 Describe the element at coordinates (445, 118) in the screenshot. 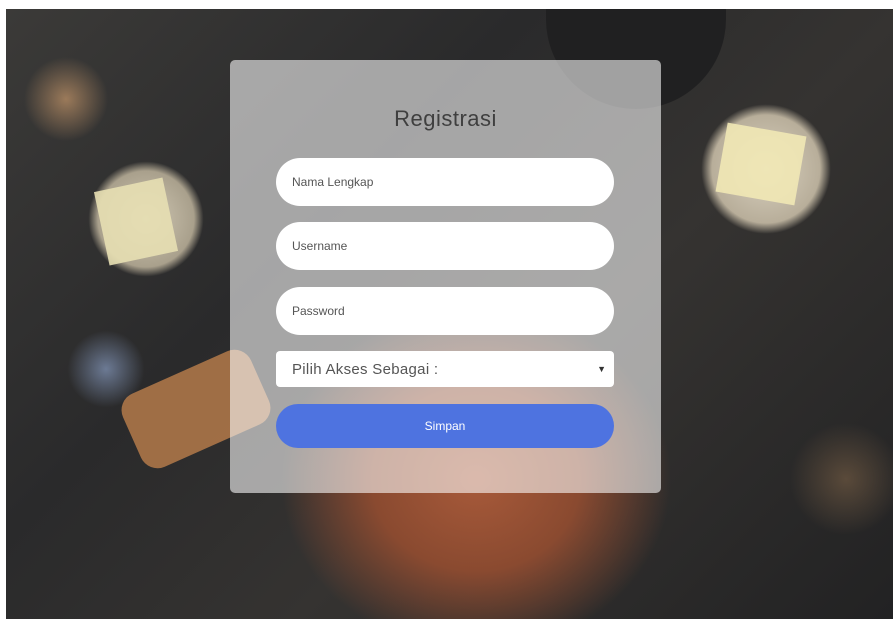

I see `form-title: Registrasi` at that location.